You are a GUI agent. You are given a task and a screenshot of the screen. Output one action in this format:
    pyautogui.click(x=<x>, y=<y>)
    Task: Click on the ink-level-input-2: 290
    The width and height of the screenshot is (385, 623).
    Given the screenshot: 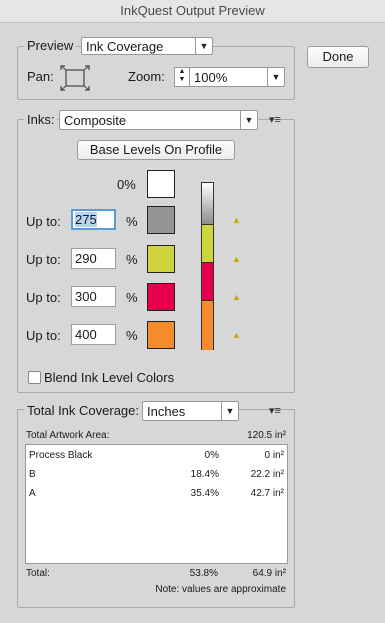 What is the action you would take?
    pyautogui.click(x=93, y=258)
    